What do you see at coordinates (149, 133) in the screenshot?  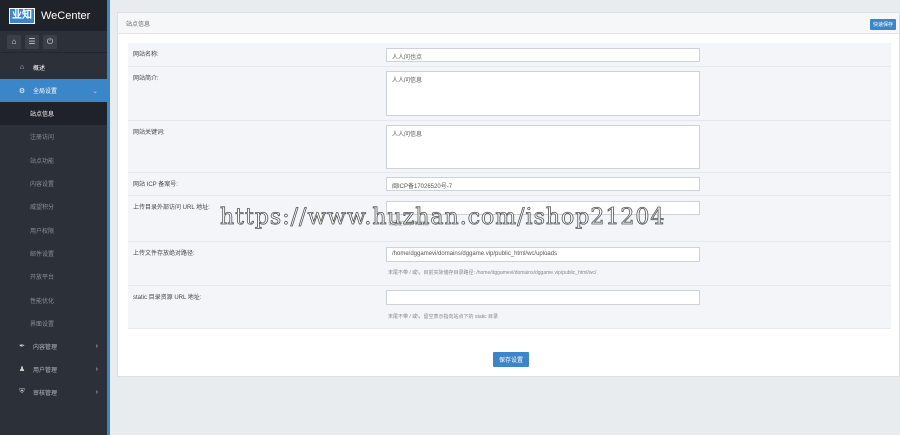 I see `site-keywords-label: 网站关键词:` at bounding box center [149, 133].